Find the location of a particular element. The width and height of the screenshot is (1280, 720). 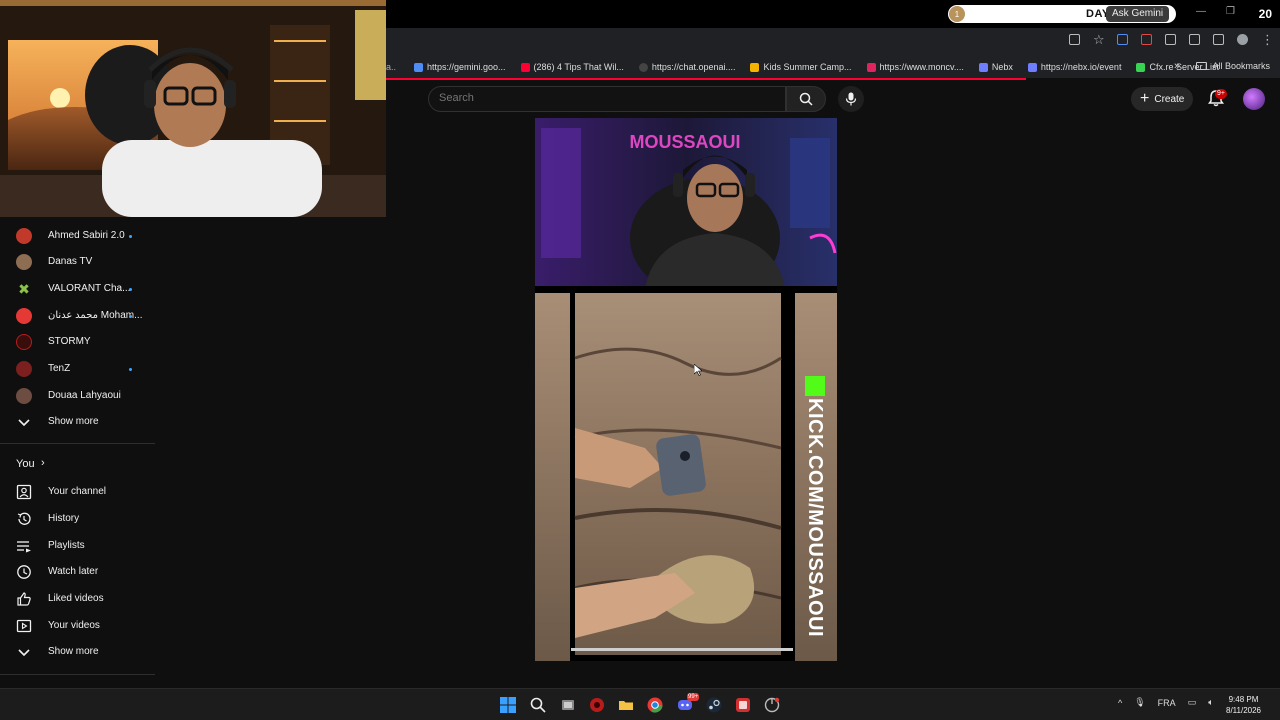

windows-start-icon is located at coordinates (508, 705).